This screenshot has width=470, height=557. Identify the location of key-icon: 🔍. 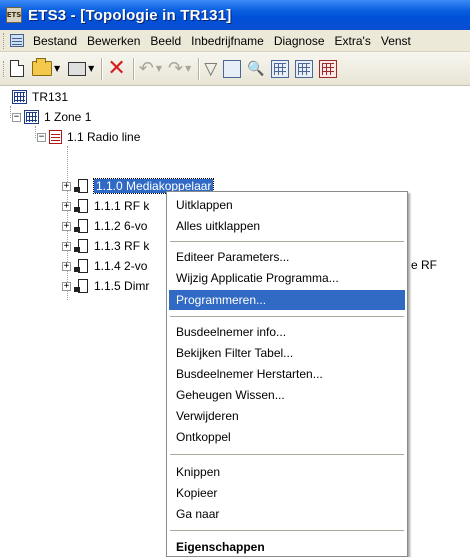
(256, 68).